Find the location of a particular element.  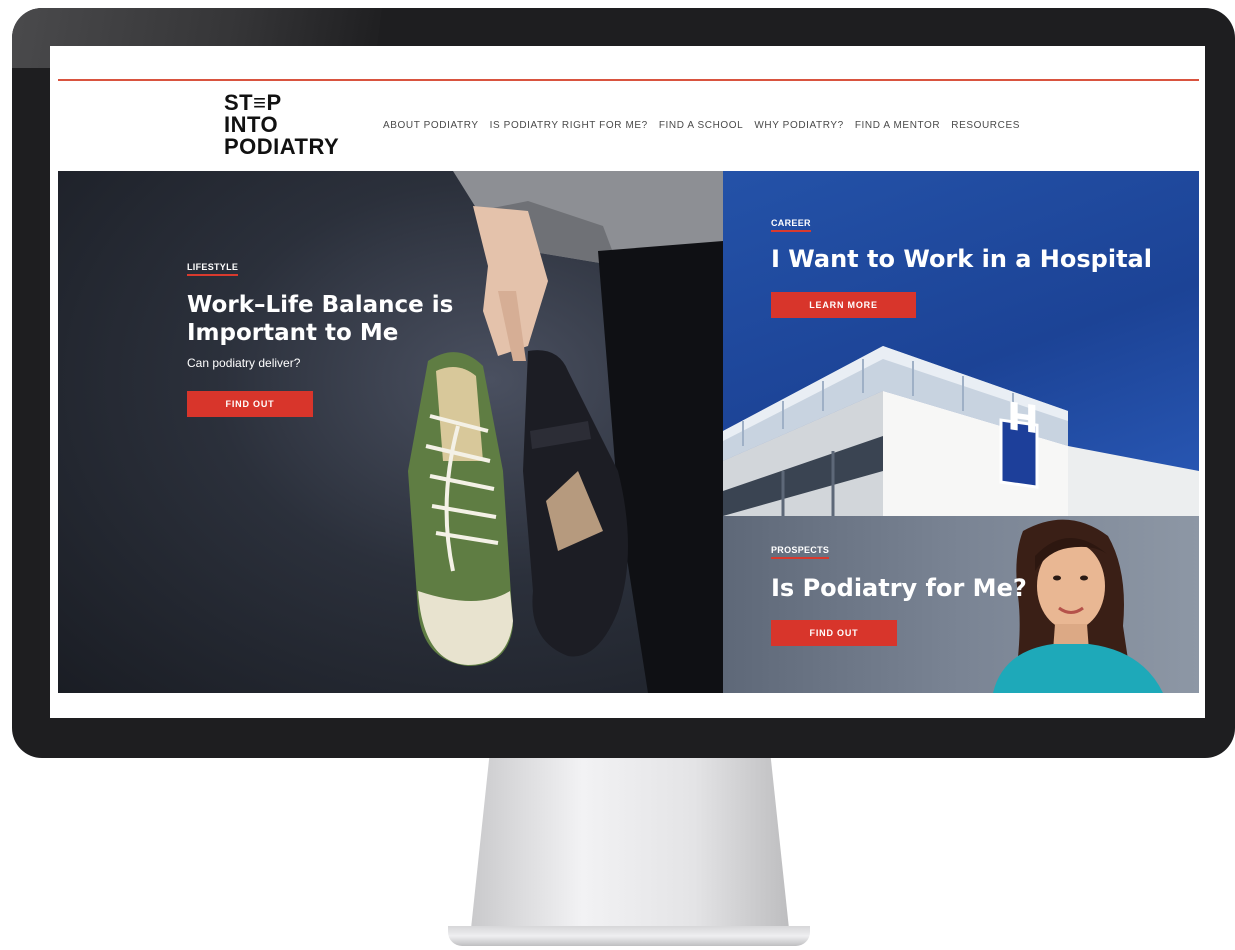

career-kicker: CAREER is located at coordinates (791, 225).